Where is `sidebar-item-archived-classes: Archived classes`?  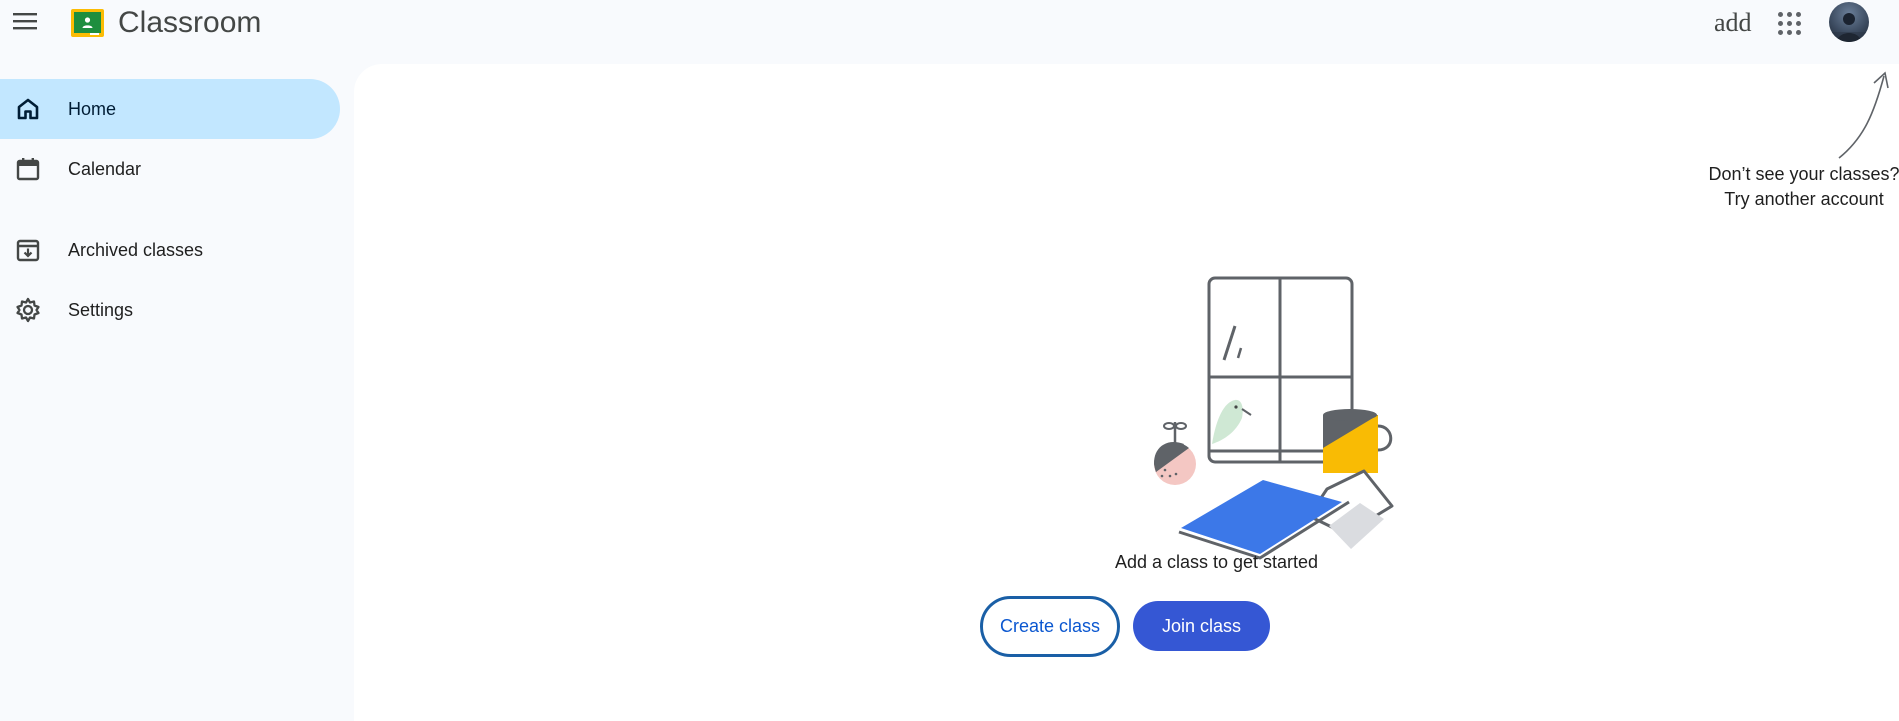 sidebar-item-archived-classes: Archived classes is located at coordinates (170, 250).